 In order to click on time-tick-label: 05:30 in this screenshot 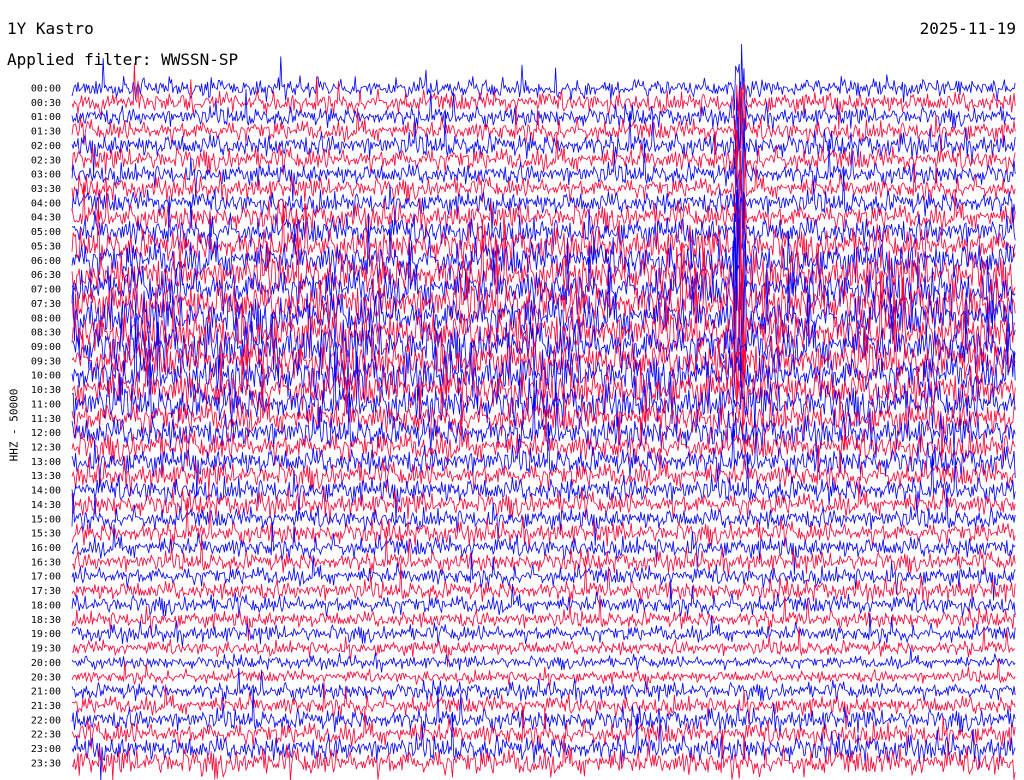, I will do `click(46, 246)`.